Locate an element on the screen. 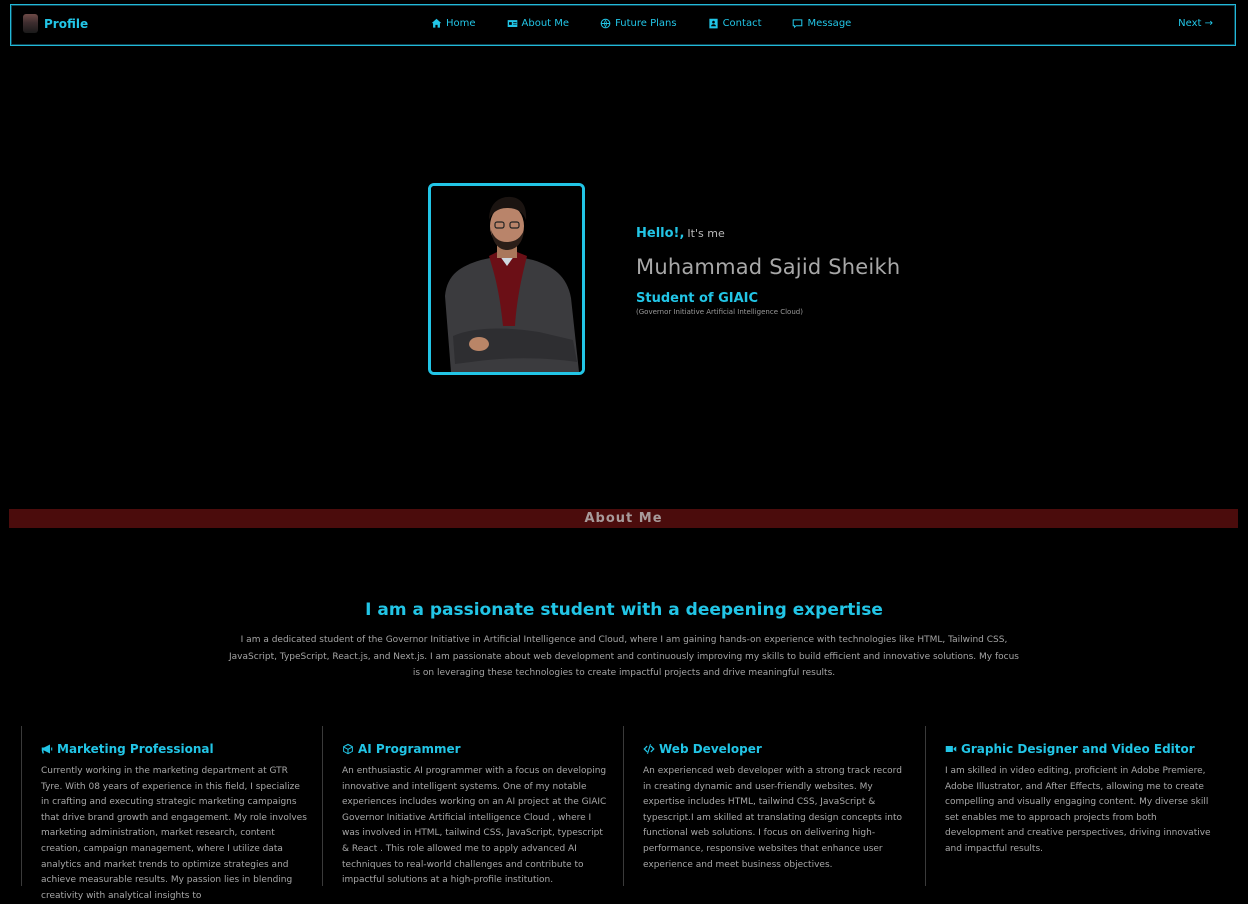 This screenshot has height=904, width=1248. nav-link-label: Contact is located at coordinates (742, 23).